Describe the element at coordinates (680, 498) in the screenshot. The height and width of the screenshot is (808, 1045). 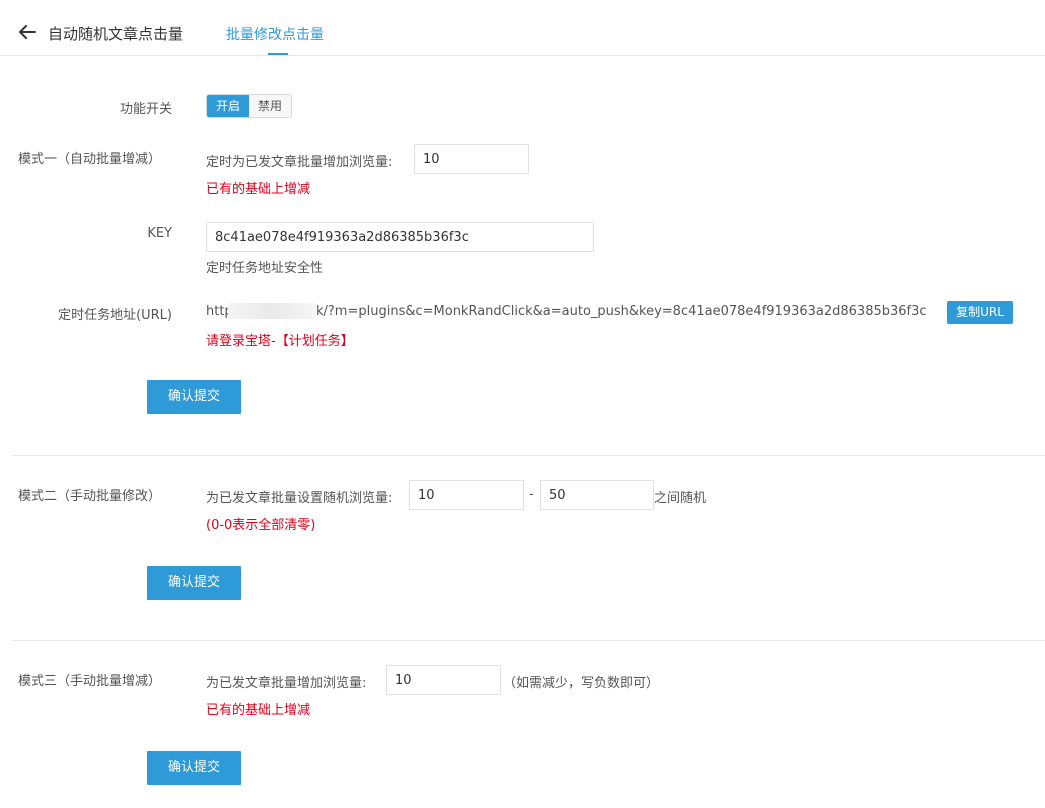
I see `mode2-suffix: 之间随机` at that location.